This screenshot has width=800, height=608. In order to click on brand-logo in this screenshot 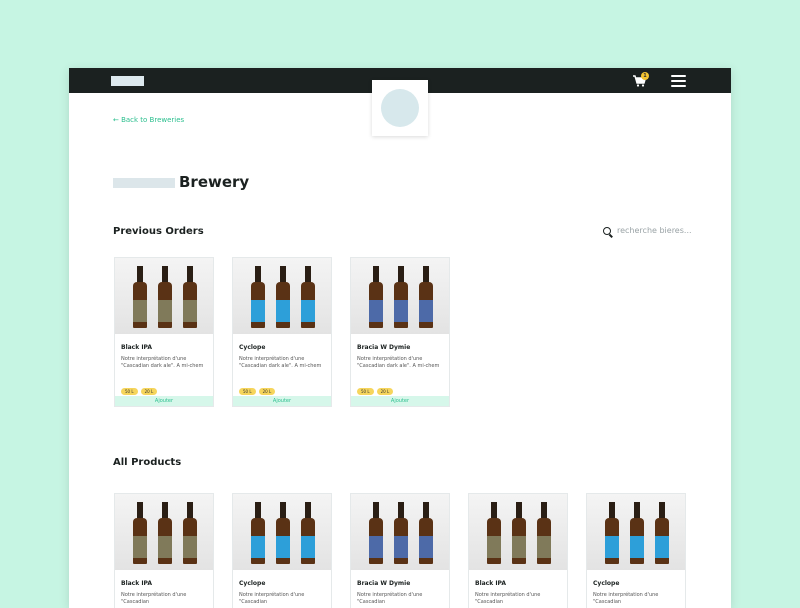, I will do `click(127, 81)`.